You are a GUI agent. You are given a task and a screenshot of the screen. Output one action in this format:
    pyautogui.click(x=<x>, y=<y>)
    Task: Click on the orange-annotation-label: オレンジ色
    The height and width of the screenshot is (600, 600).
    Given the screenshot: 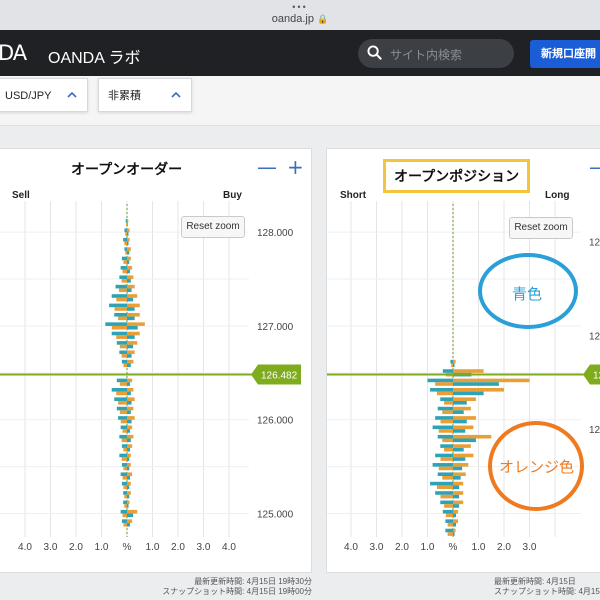 What is the action you would take?
    pyautogui.click(x=537, y=467)
    